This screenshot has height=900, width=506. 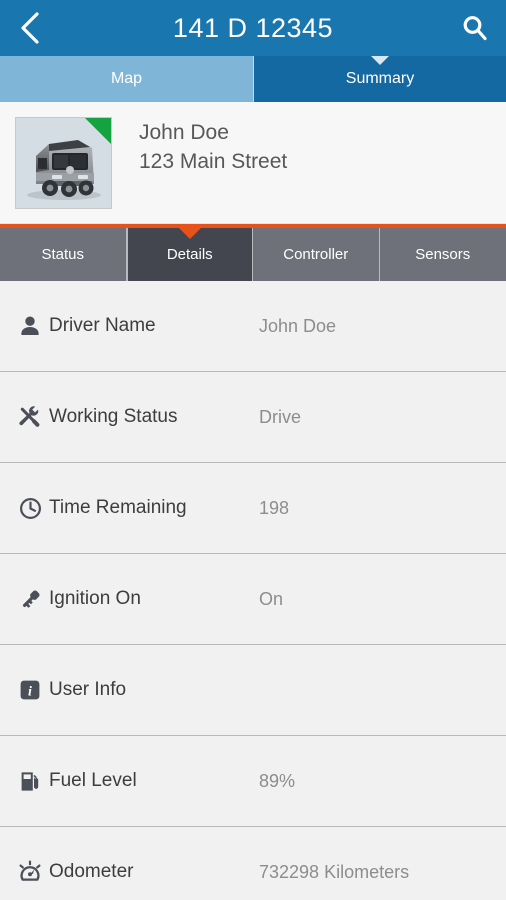 I want to click on tools-icon, so click(x=30, y=417).